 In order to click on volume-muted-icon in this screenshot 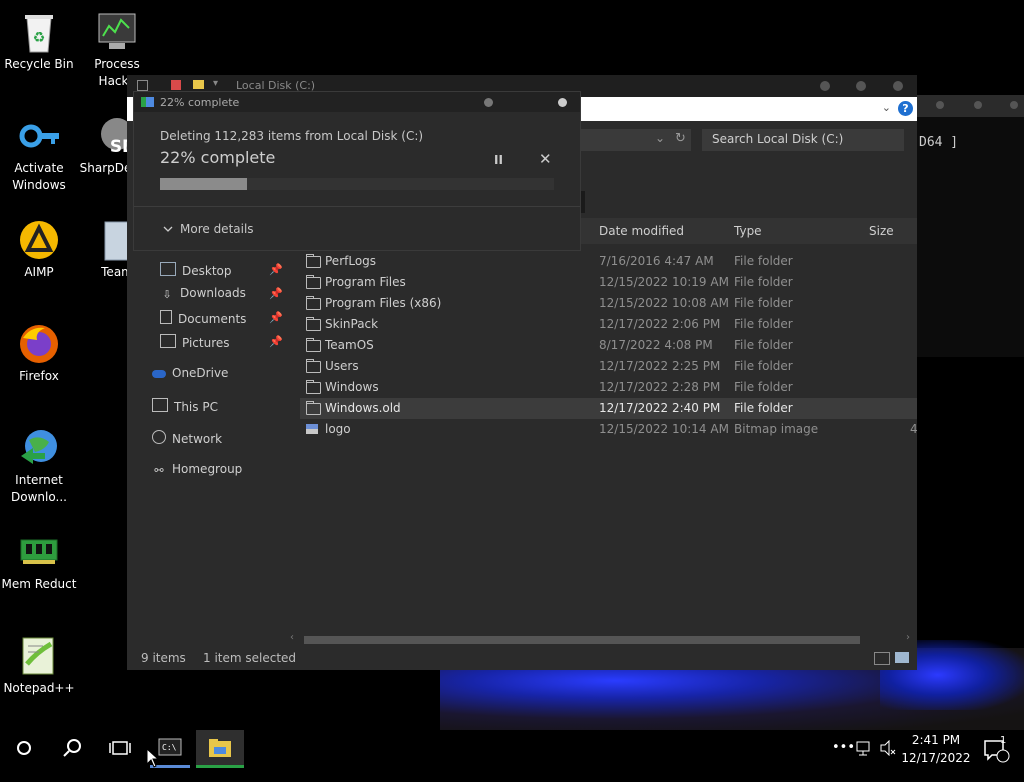, I will do `click(888, 749)`.